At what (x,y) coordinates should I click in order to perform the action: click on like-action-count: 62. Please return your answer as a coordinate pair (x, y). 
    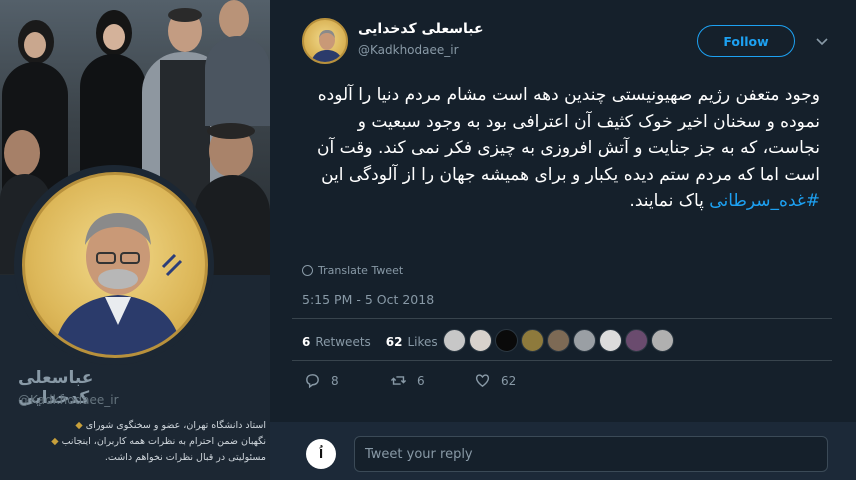
    Looking at the image, I should click on (509, 380).